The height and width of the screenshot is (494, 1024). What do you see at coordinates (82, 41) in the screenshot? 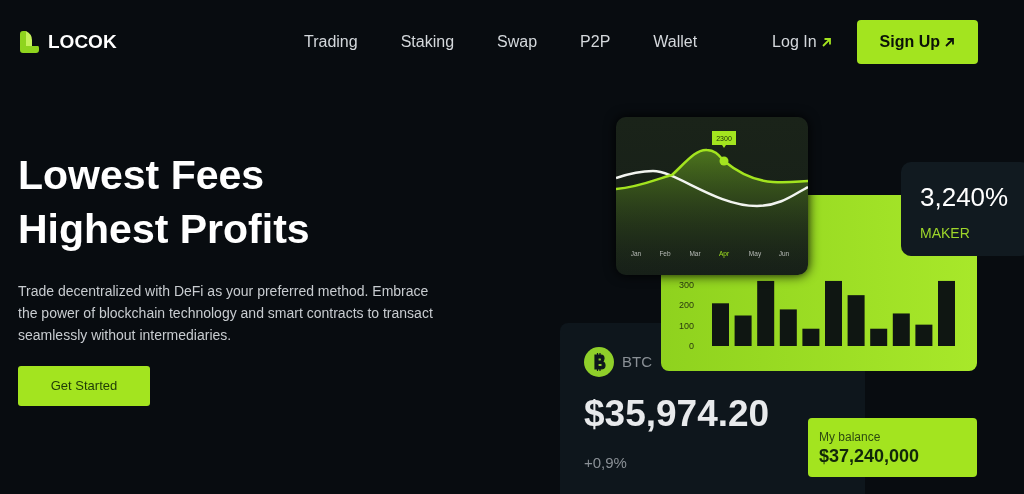
I see `brand-name: LOCOK` at bounding box center [82, 41].